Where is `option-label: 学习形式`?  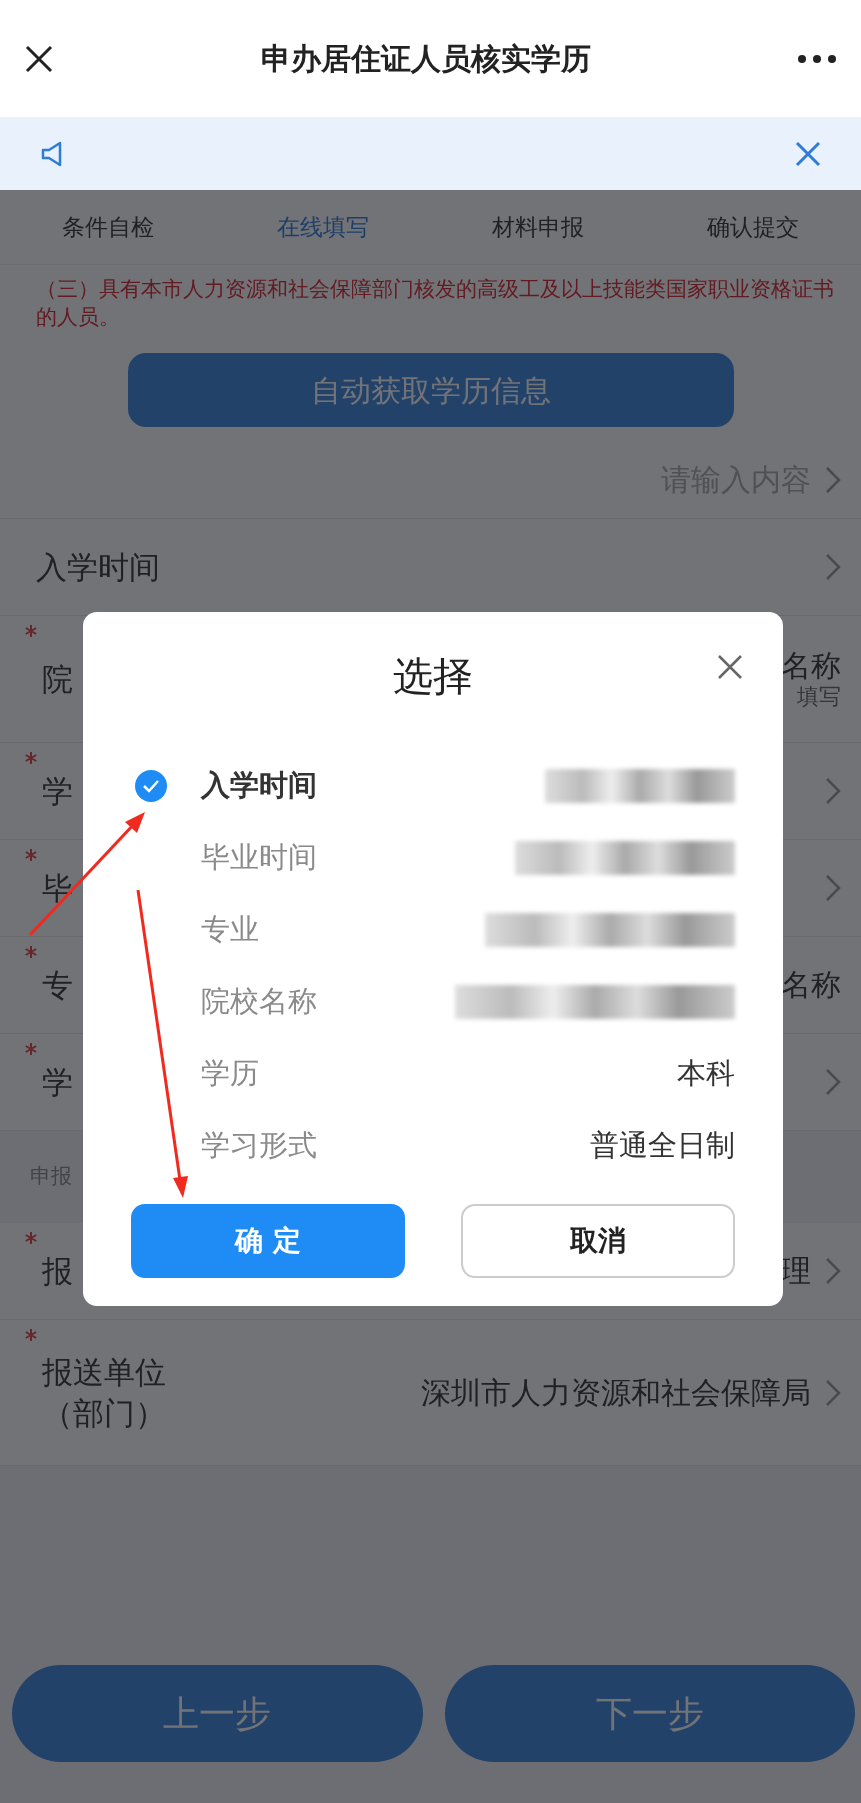 option-label: 学习形式 is located at coordinates (259, 1146).